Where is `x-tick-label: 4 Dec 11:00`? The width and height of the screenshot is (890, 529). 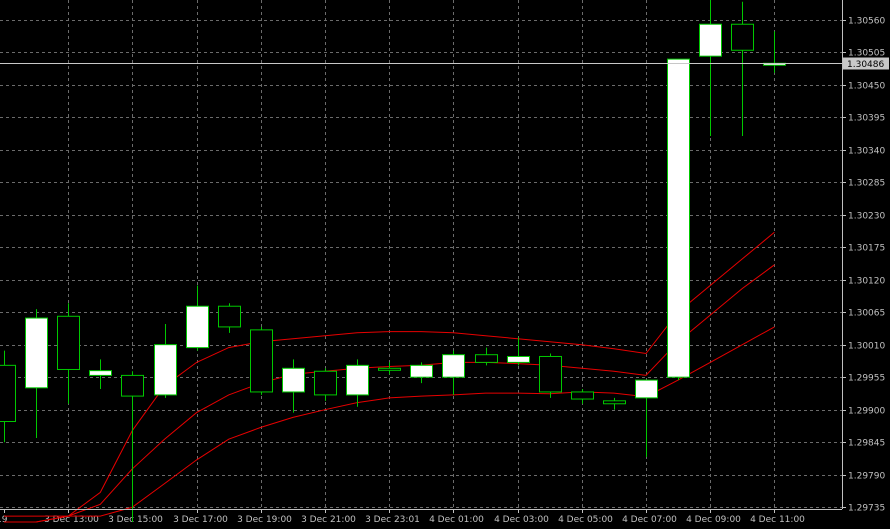 x-tick-label: 4 Dec 11:00 is located at coordinates (777, 520).